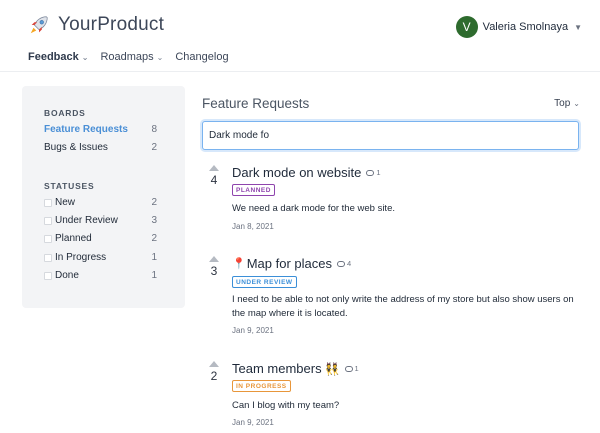 The image size is (600, 433). What do you see at coordinates (53, 57) in the screenshot?
I see `nav-item-label: Feedback` at bounding box center [53, 57].